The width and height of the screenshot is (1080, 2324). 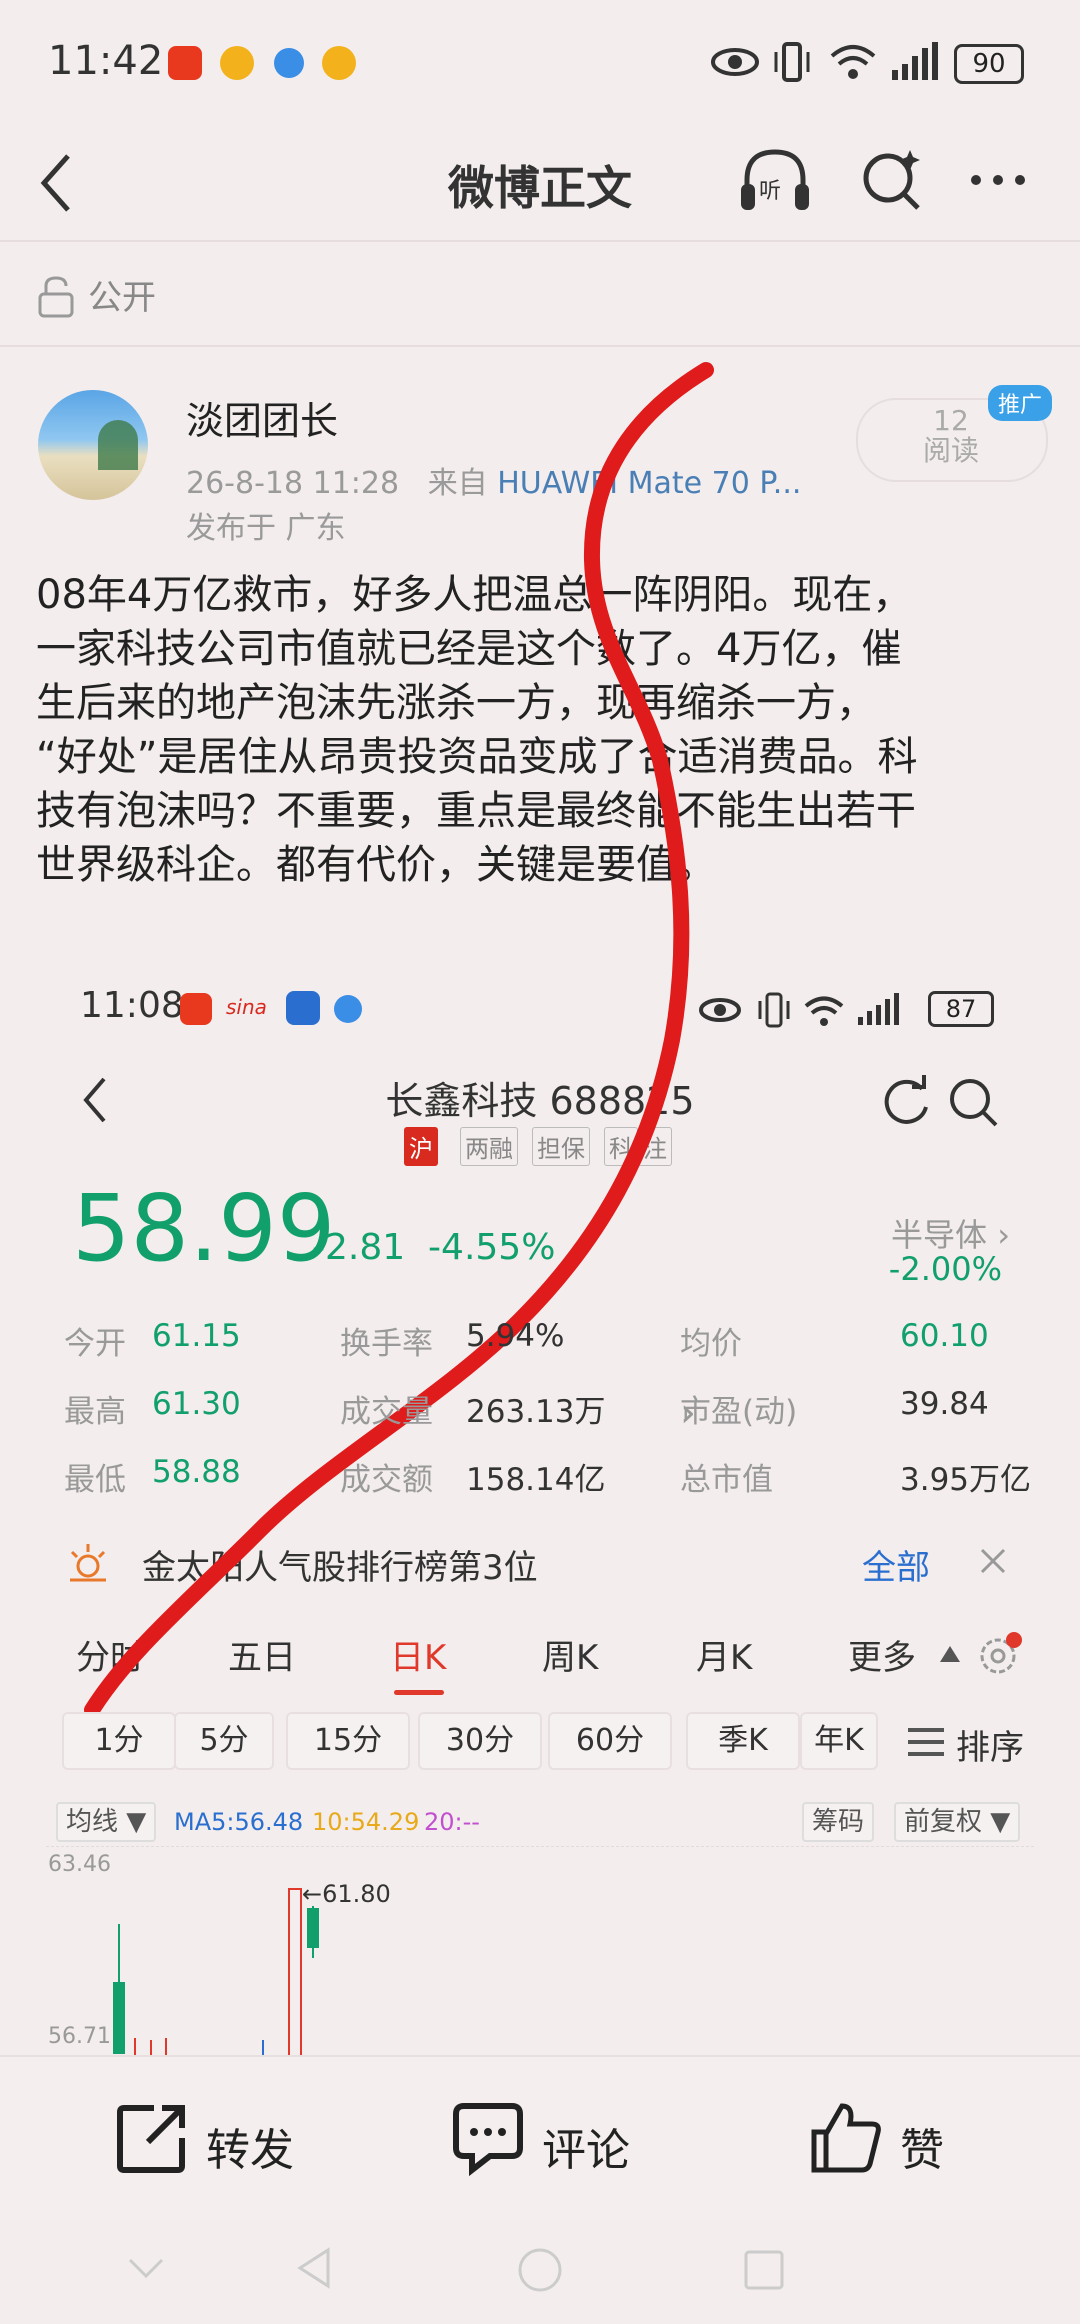 What do you see at coordinates (922, 2146) in the screenshot?
I see `like-button: 赞` at bounding box center [922, 2146].